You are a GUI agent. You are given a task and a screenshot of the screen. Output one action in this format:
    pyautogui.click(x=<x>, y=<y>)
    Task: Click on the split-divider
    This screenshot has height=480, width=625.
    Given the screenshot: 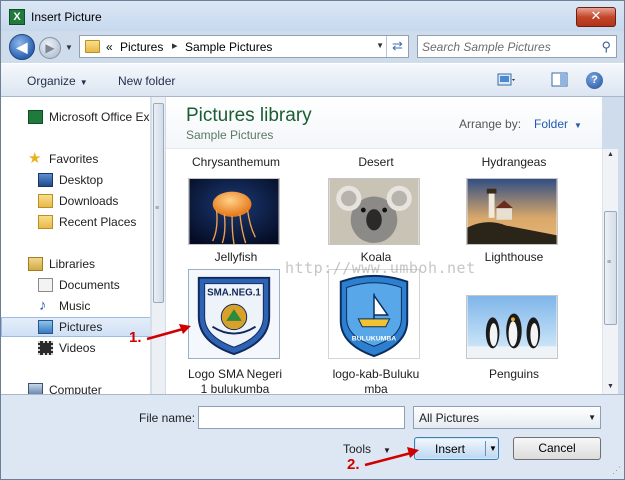 What is the action you would take?
    pyautogui.click(x=485, y=448)
    